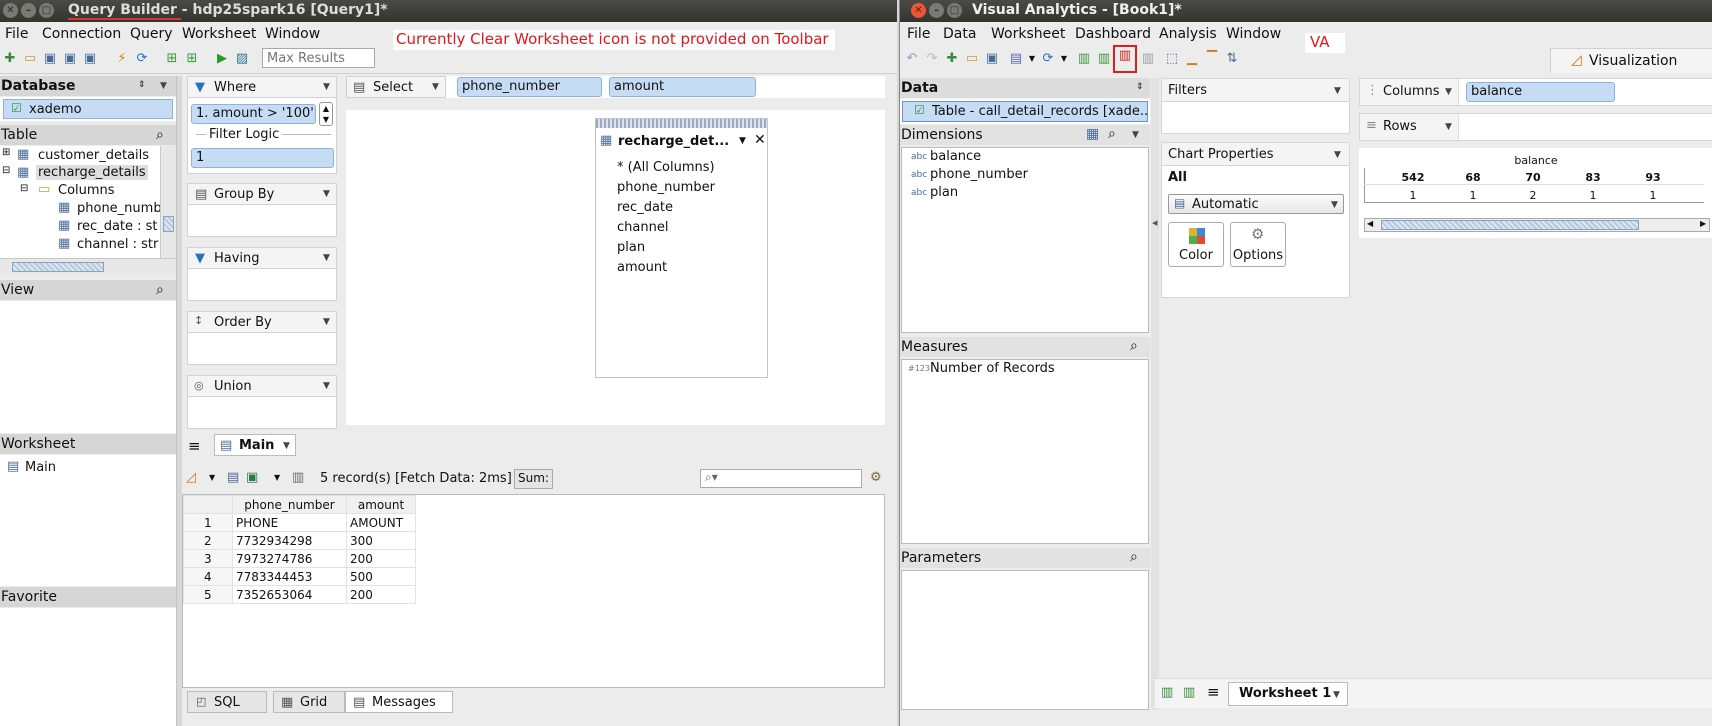 This screenshot has height=726, width=1712. I want to click on table-cell: 200, so click(381, 594).